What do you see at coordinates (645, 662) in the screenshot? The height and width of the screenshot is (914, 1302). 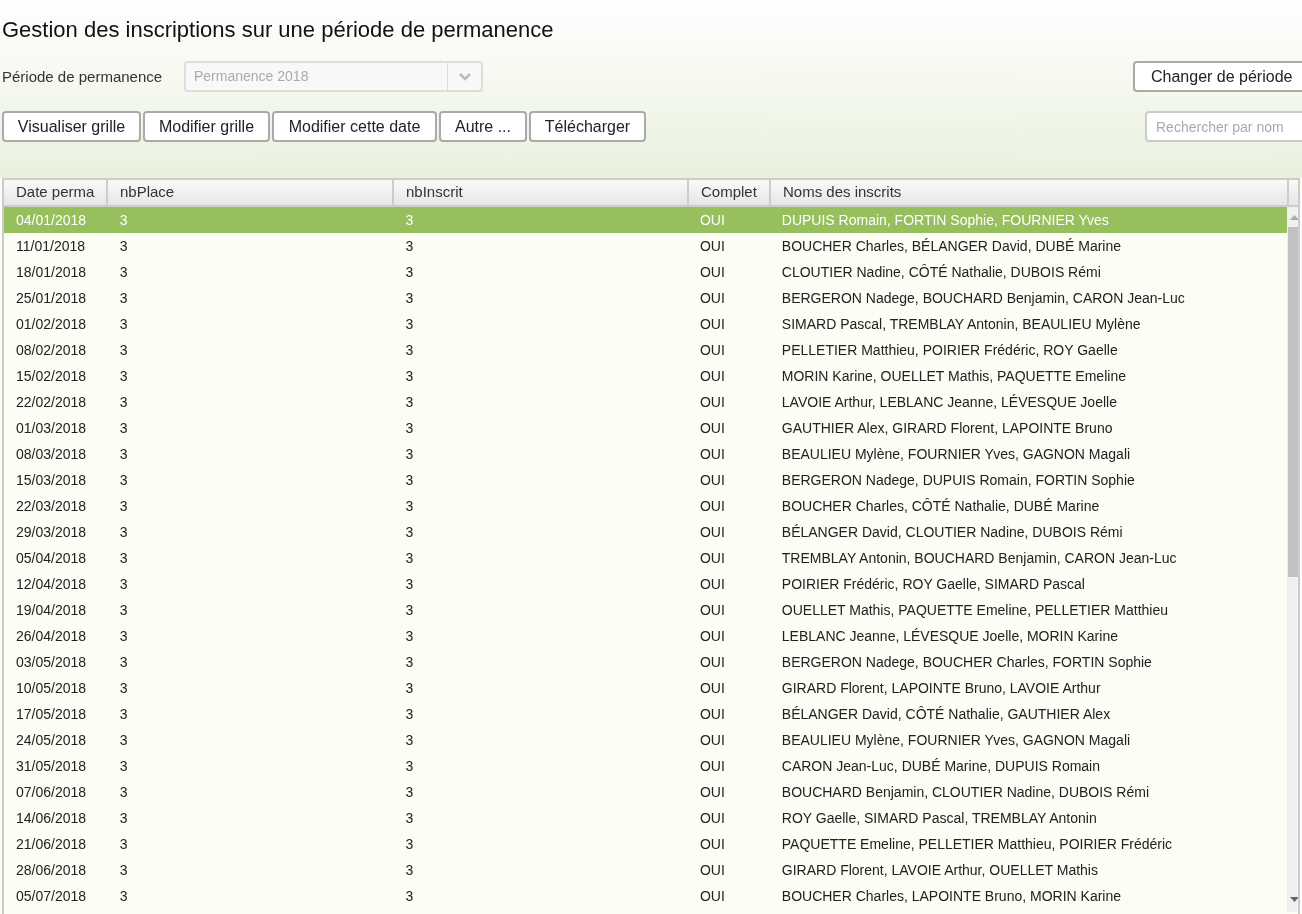 I see `table-row: 03/05/2018 3 3 OUI BERGERON Nadege, BOUCHER Charles, FORTIN Sophie` at bounding box center [645, 662].